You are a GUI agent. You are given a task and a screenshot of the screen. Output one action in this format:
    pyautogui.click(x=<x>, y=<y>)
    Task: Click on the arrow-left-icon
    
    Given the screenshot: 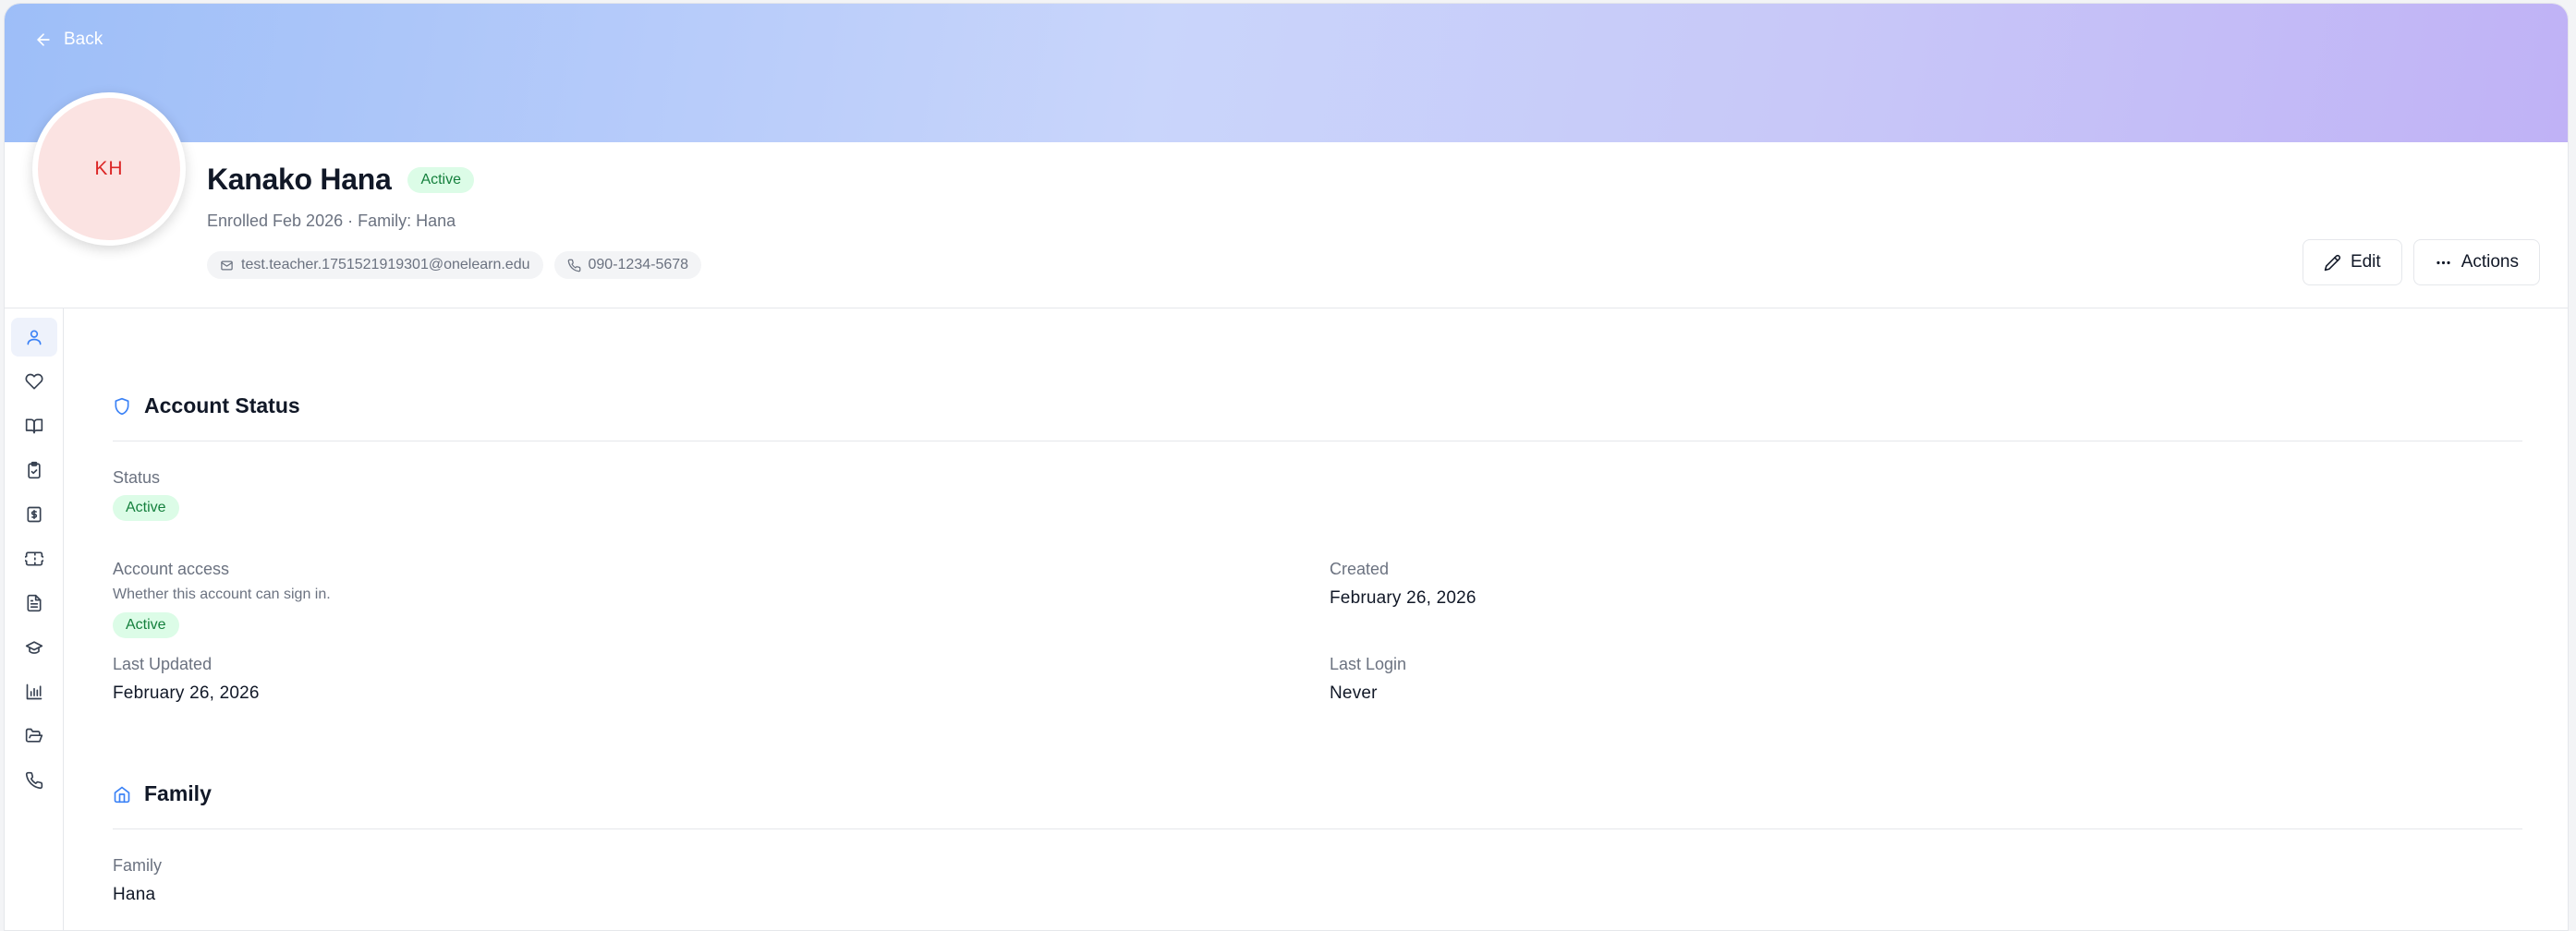 What is the action you would take?
    pyautogui.click(x=43, y=39)
    